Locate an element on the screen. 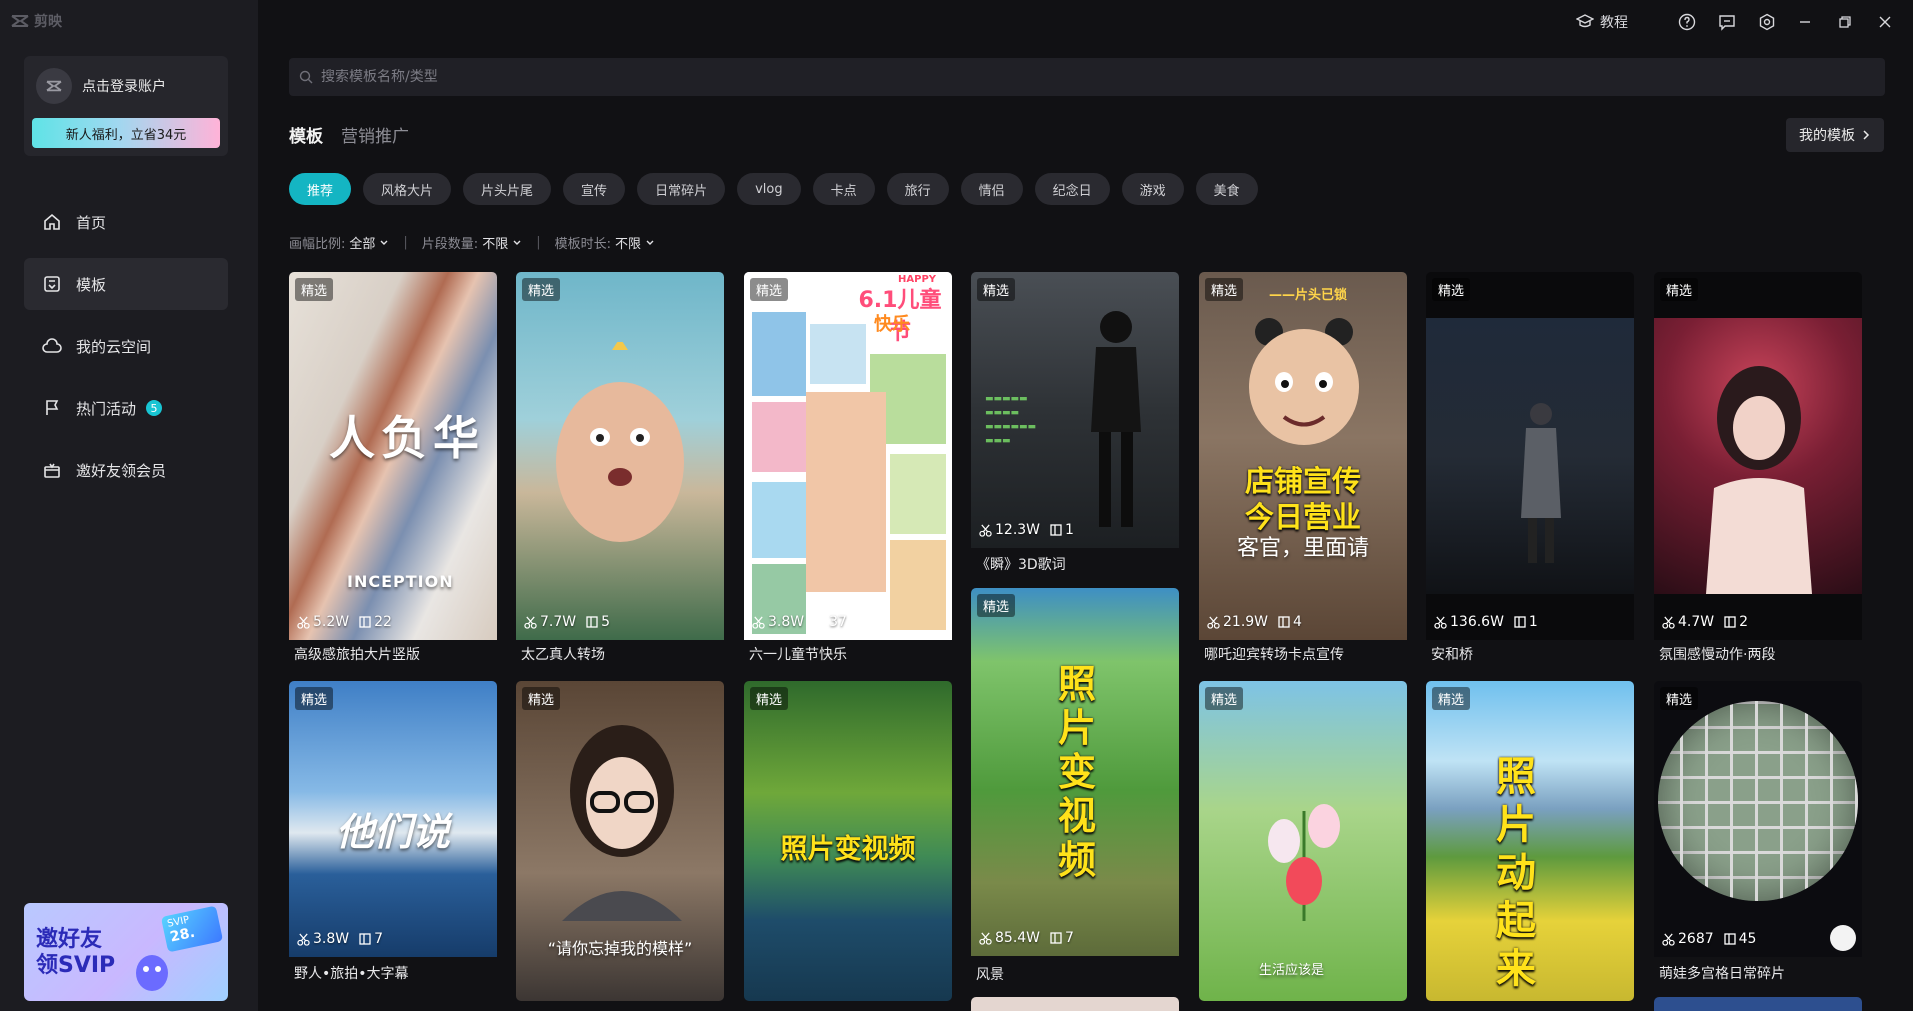 The width and height of the screenshot is (1913, 1011). clip-count-filter: 片段数量: 不限 is located at coordinates (472, 242).